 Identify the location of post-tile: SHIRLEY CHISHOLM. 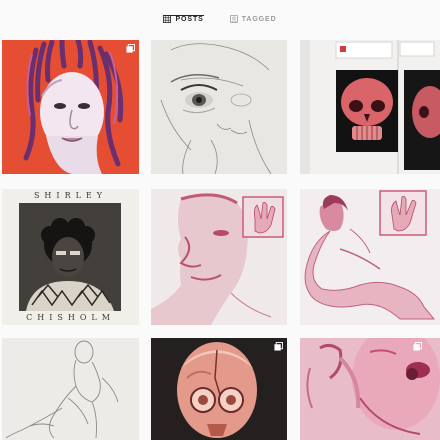
(70, 257).